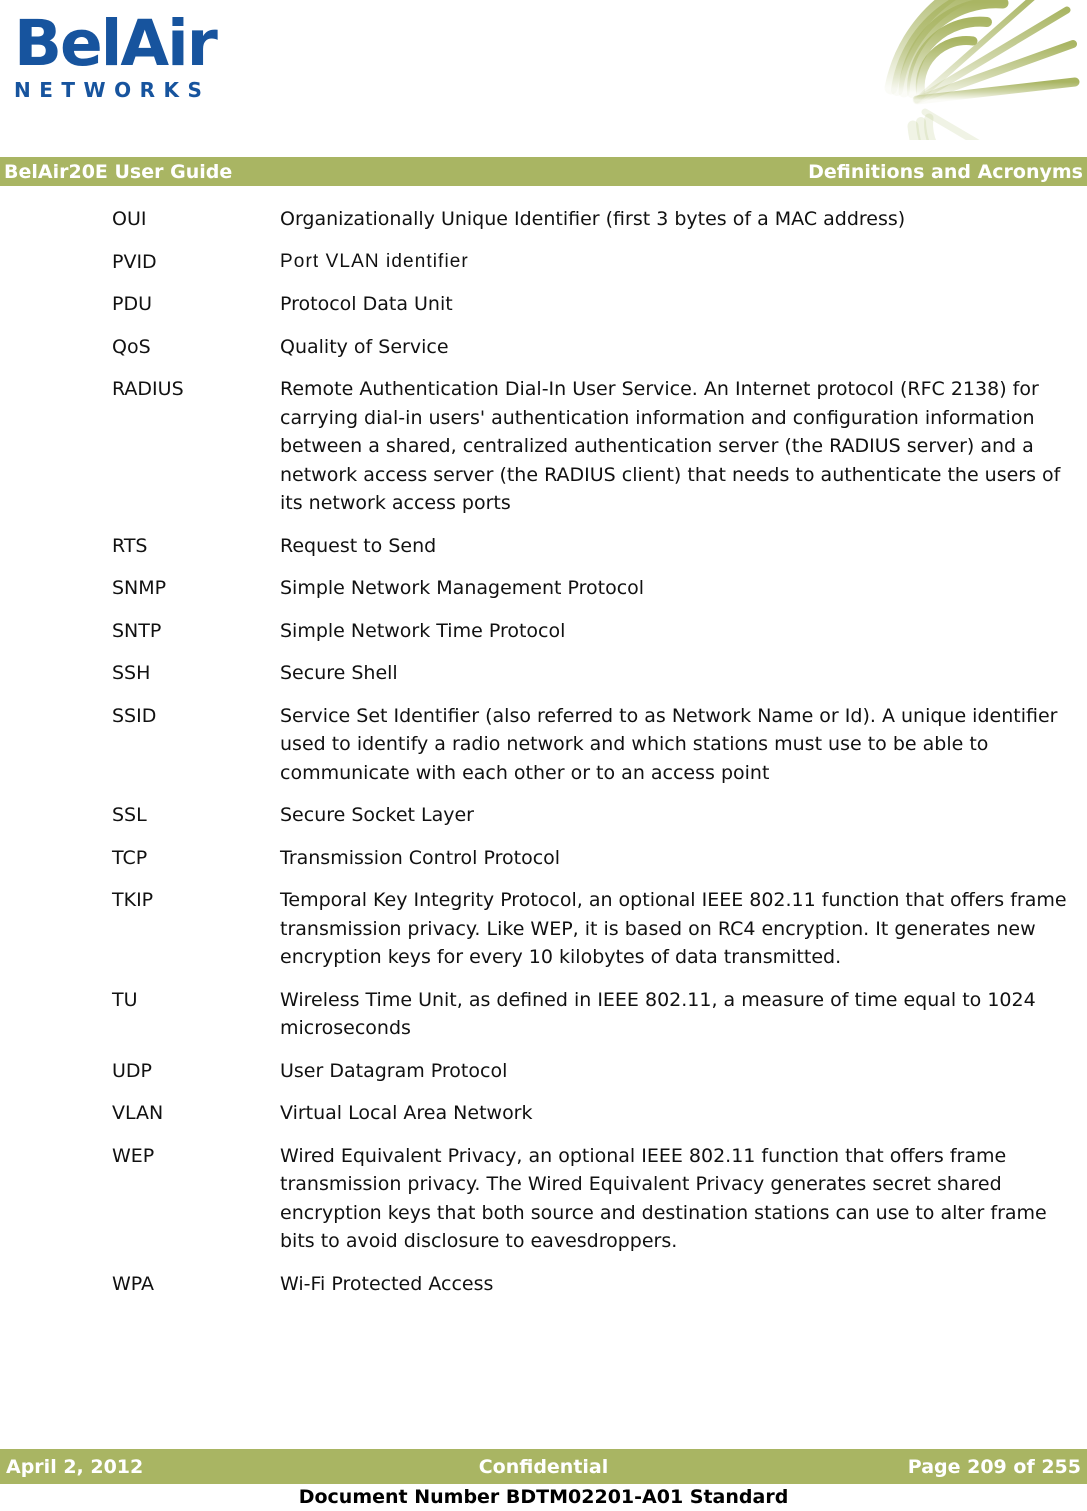  Describe the element at coordinates (543, 1071) in the screenshot. I see `glossary-entry: UDP User Datagram Protocol` at that location.